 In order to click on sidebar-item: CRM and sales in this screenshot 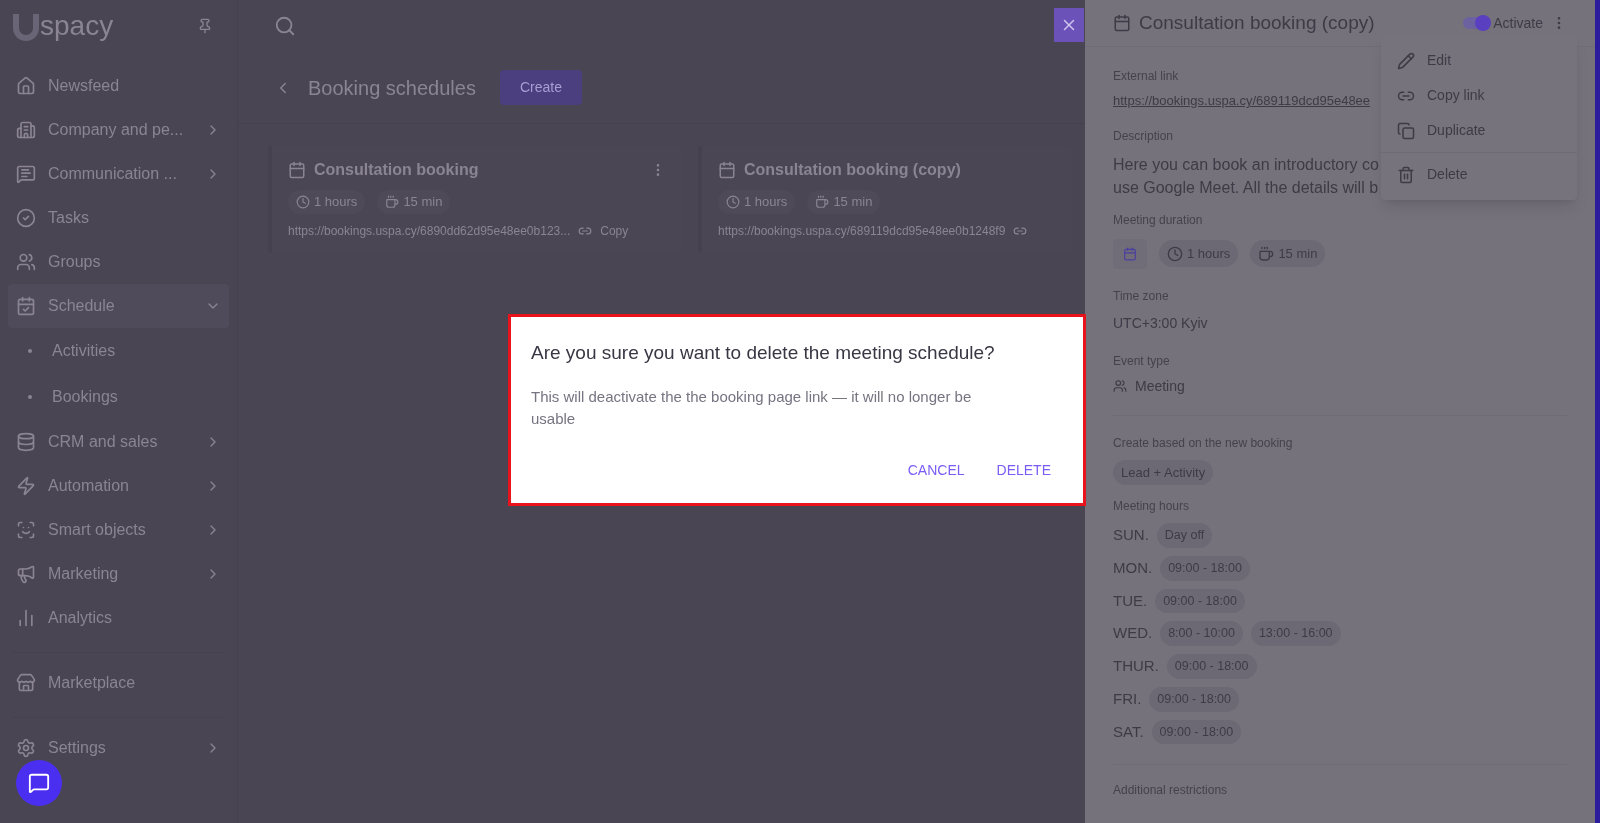, I will do `click(118, 442)`.